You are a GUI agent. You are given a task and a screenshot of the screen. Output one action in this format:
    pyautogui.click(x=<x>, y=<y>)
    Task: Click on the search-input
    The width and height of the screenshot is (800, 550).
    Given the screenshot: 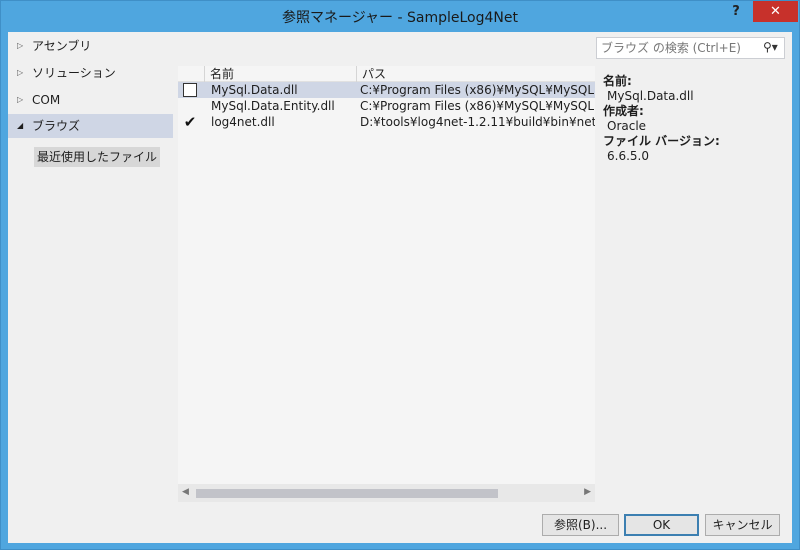 What is the action you would take?
    pyautogui.click(x=681, y=48)
    